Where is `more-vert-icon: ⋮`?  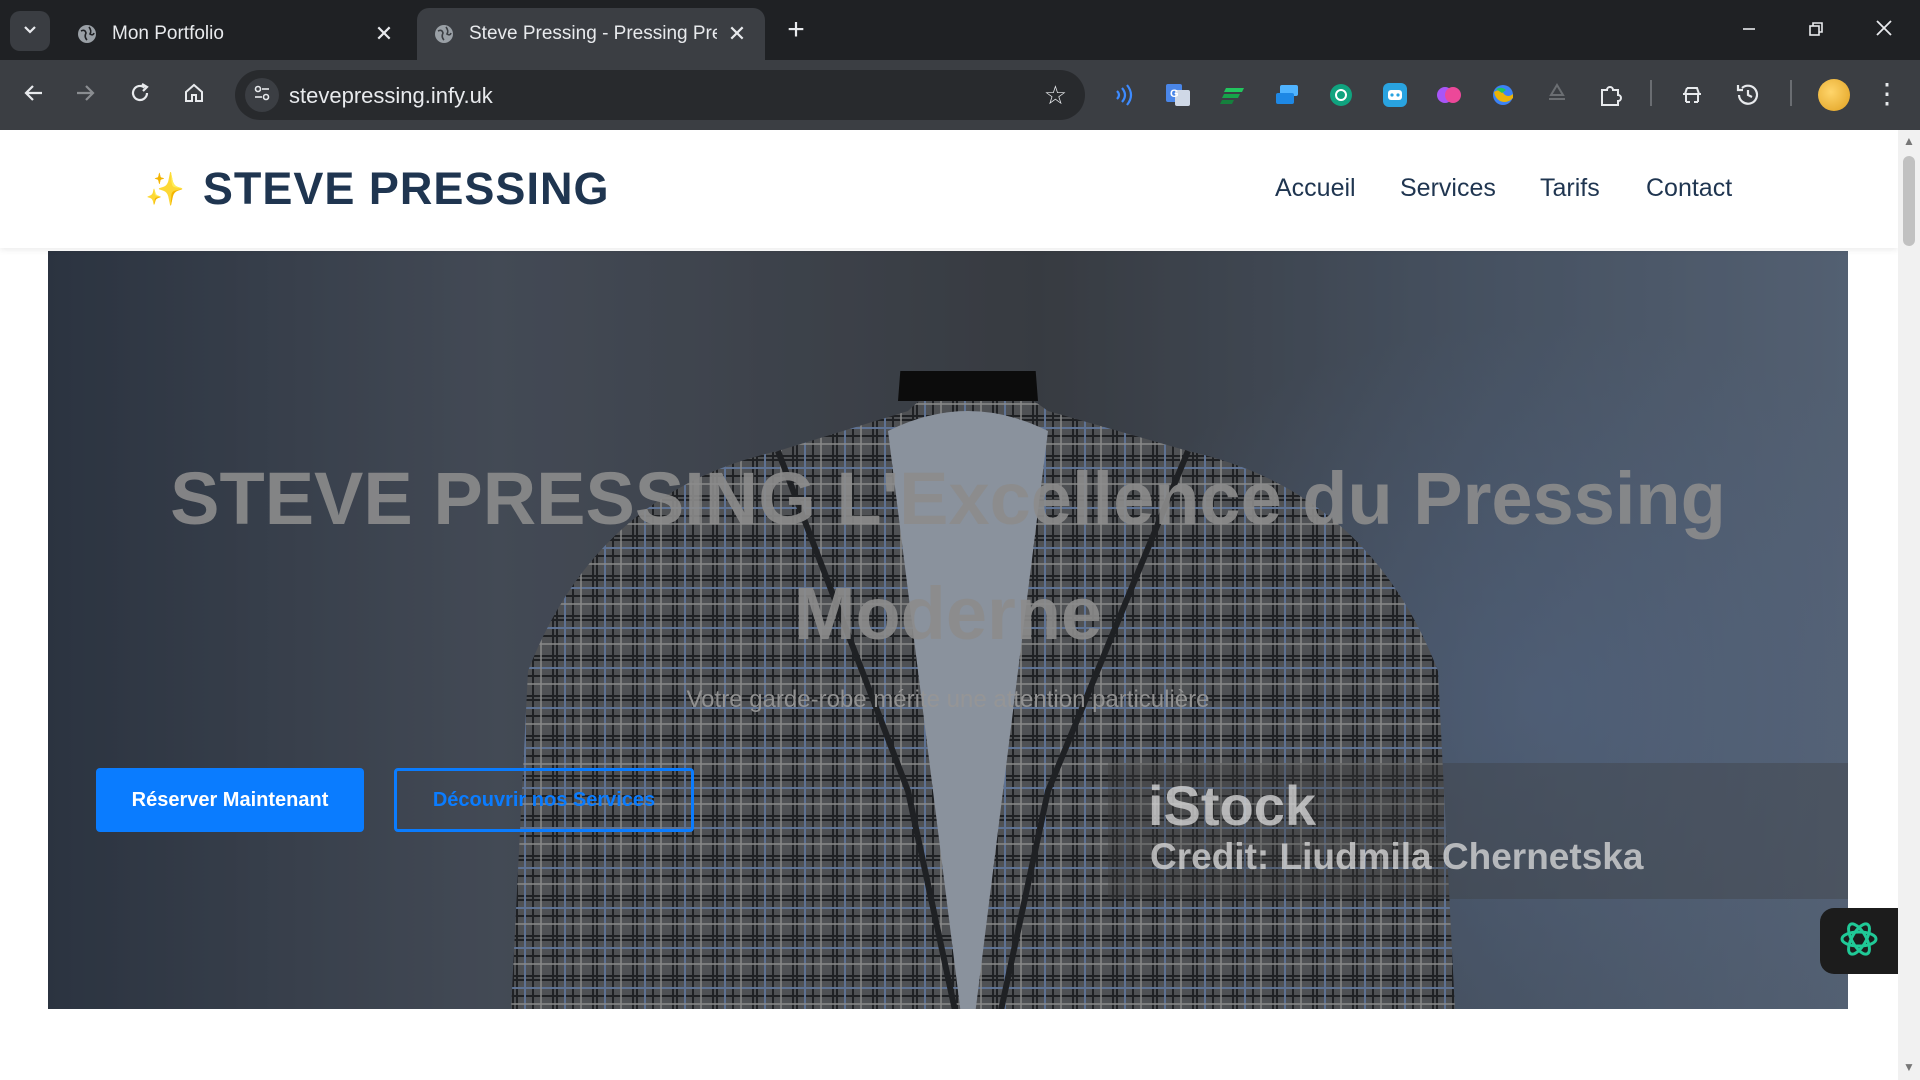 more-vert-icon: ⋮ is located at coordinates (1887, 93).